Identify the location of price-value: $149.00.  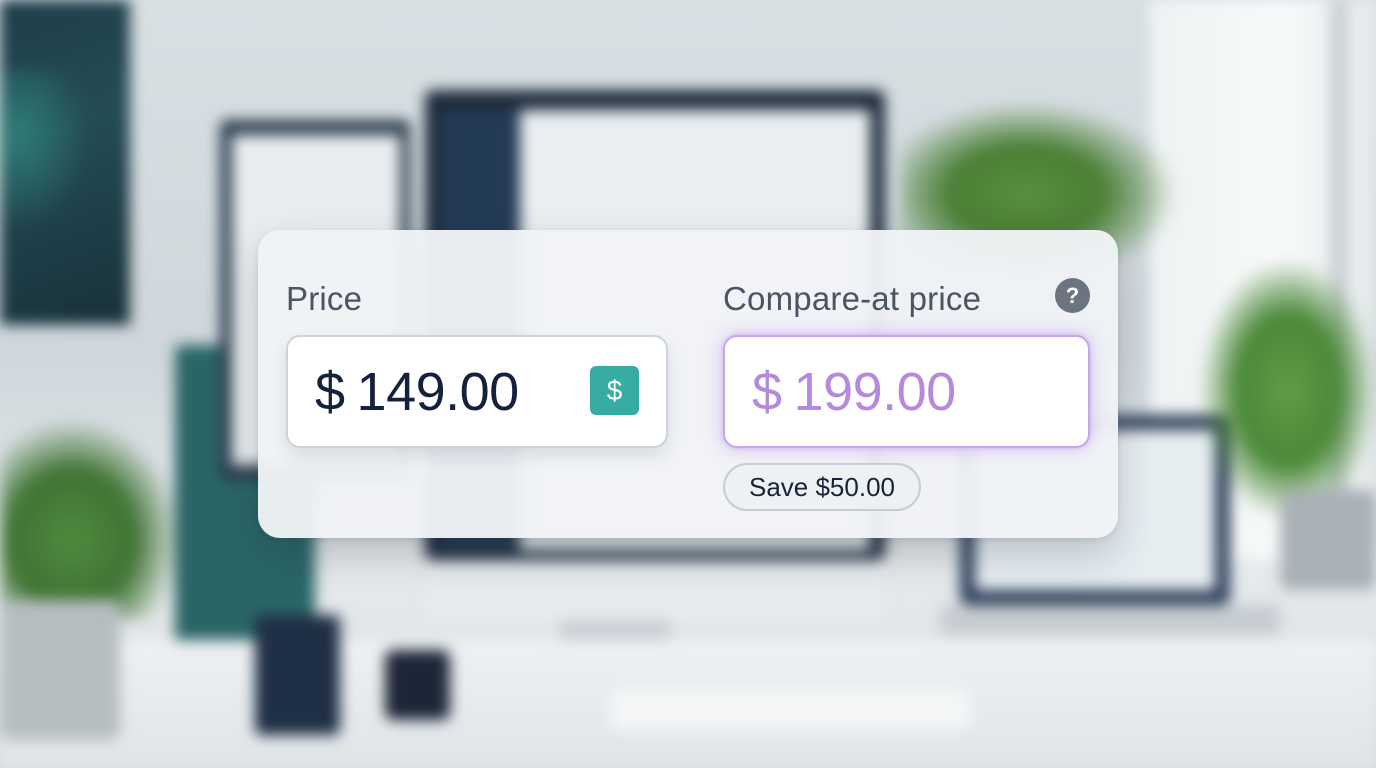
(417, 392).